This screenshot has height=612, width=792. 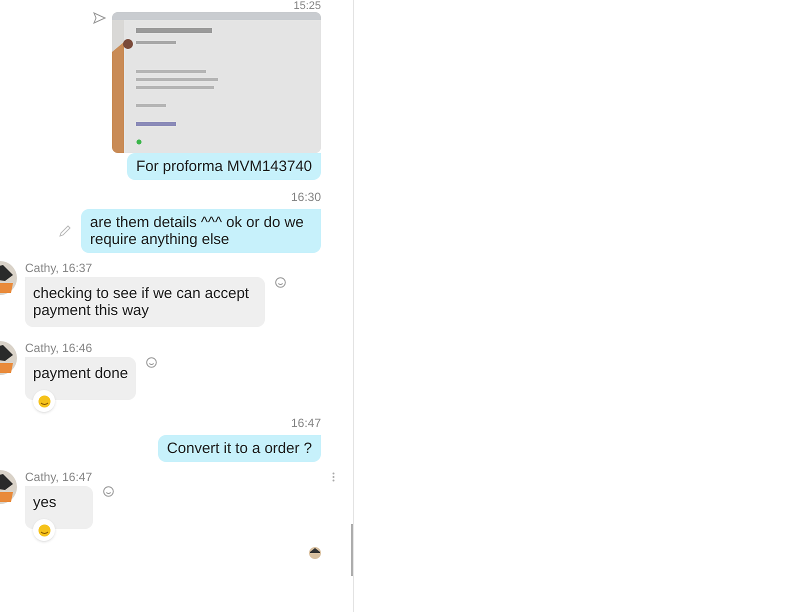 What do you see at coordinates (333, 477) in the screenshot?
I see `more-icon` at bounding box center [333, 477].